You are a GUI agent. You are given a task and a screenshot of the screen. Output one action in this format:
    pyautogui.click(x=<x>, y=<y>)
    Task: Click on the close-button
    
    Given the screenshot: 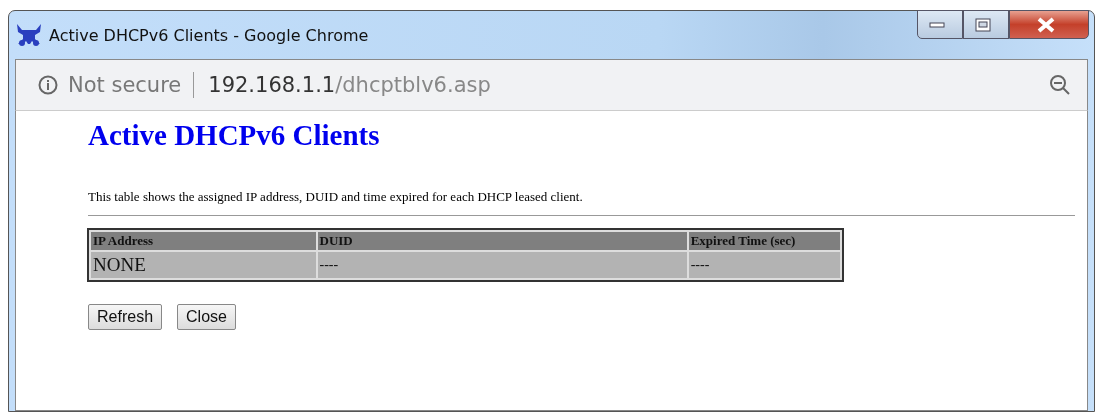 What is the action you would take?
    pyautogui.click(x=1049, y=24)
    